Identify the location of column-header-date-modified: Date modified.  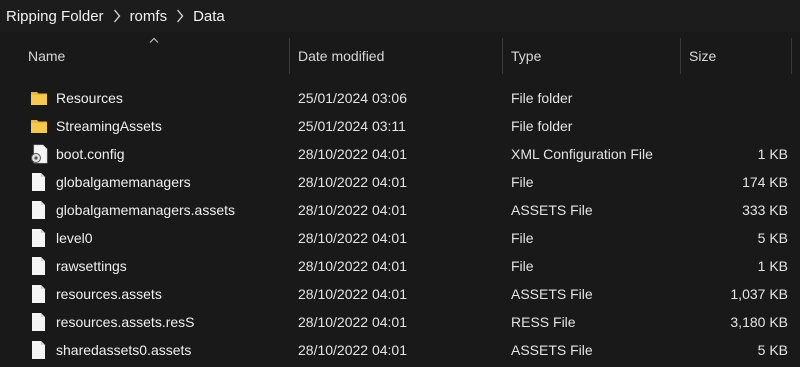
(396, 56).